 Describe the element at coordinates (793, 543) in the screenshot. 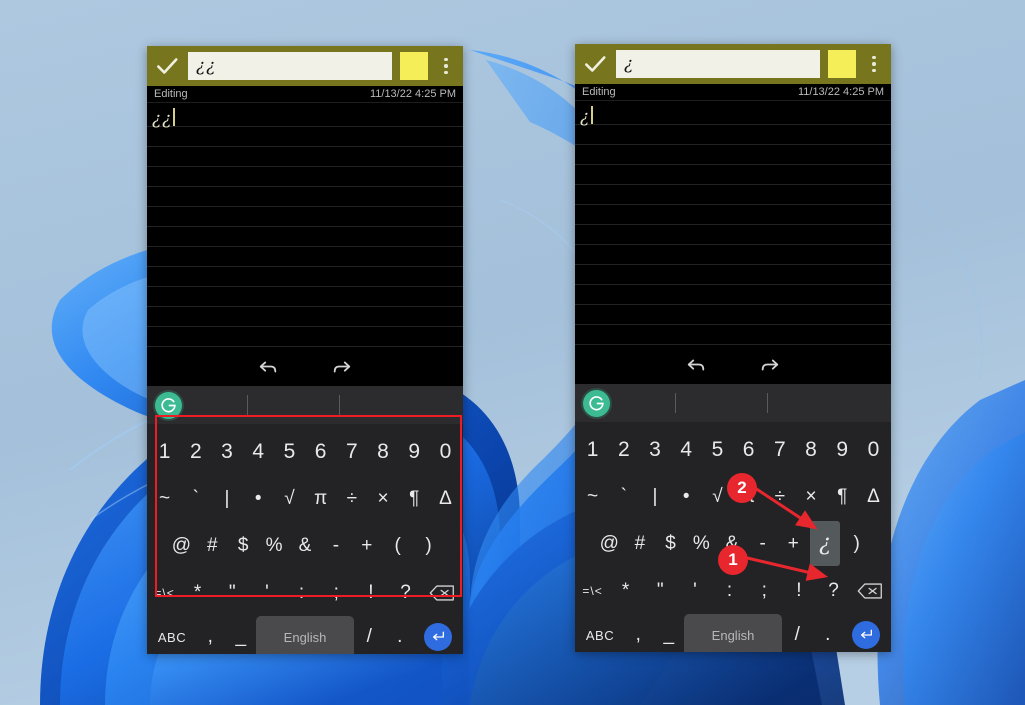

I see `key-plus: +` at that location.